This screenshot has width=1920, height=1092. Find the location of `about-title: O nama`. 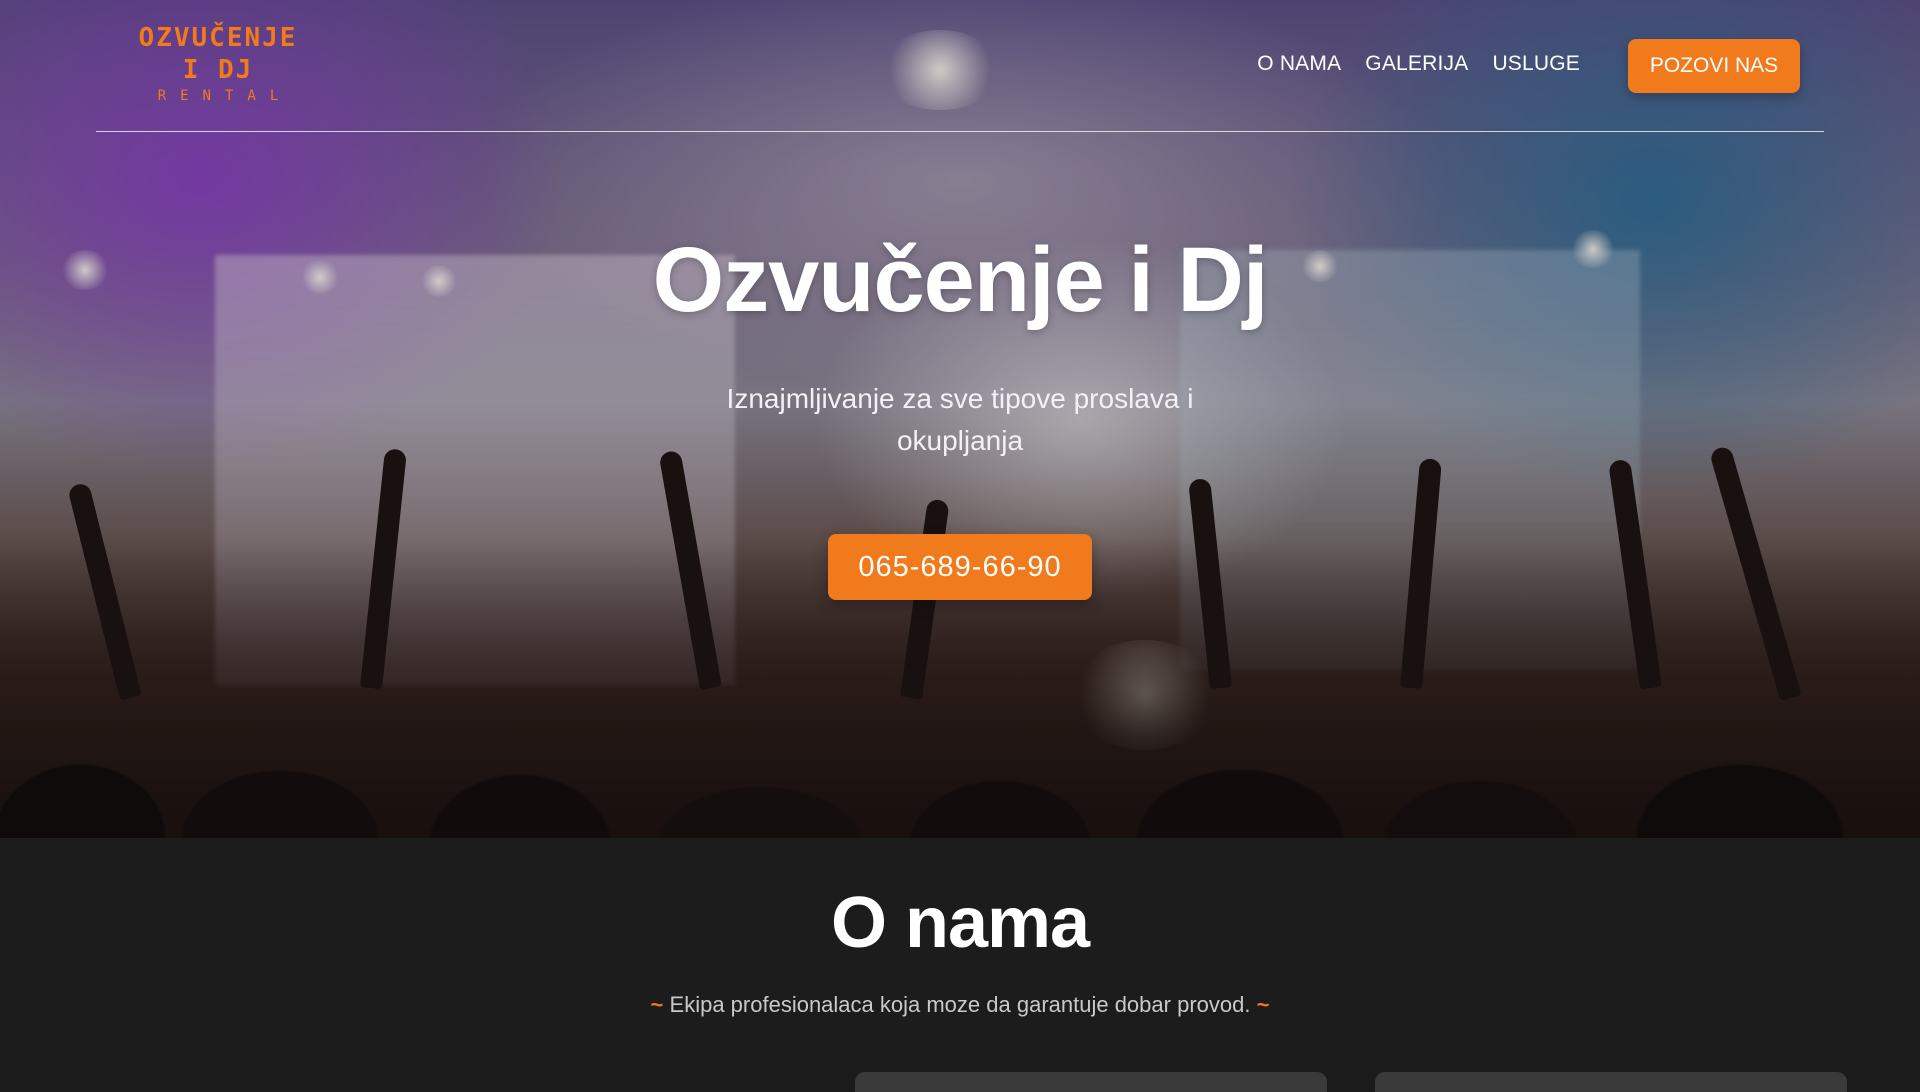

about-title: O nama is located at coordinates (960, 923).